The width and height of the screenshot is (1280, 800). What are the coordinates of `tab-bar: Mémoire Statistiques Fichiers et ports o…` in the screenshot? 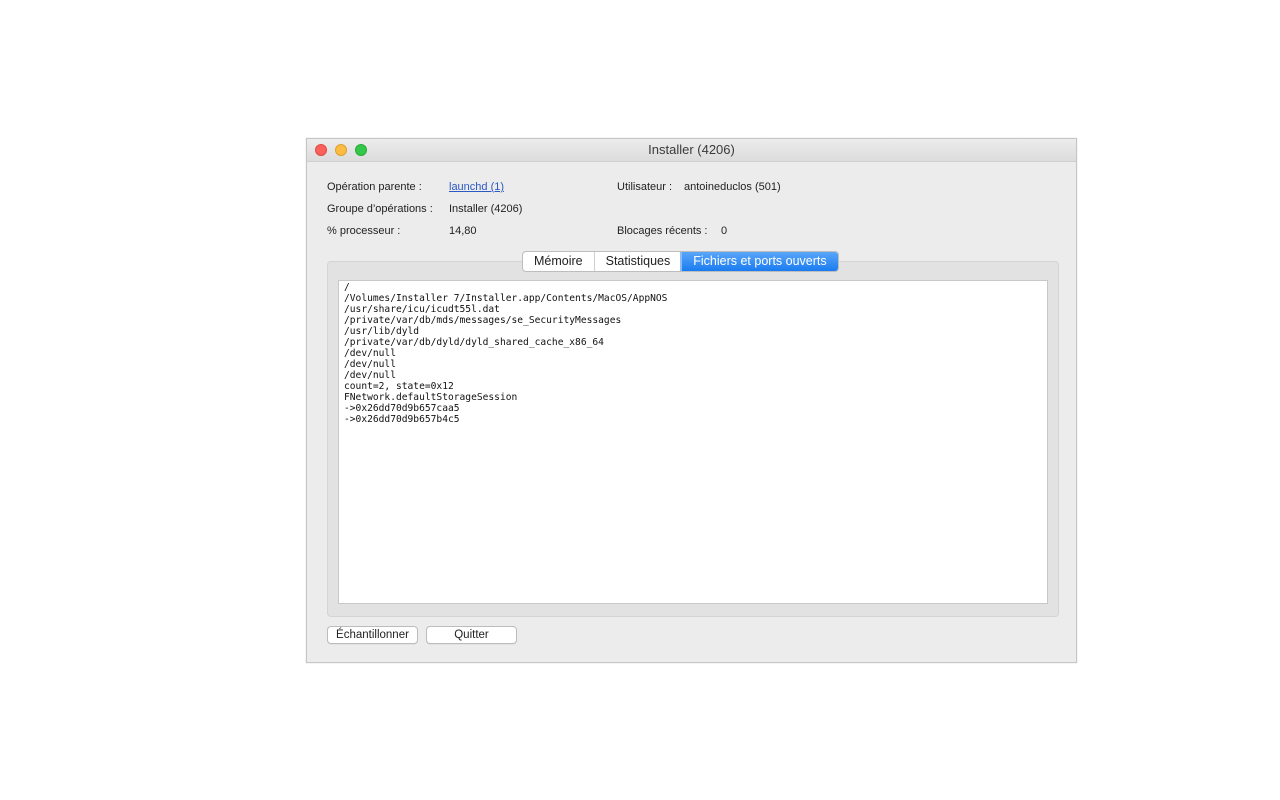 It's located at (680, 261).